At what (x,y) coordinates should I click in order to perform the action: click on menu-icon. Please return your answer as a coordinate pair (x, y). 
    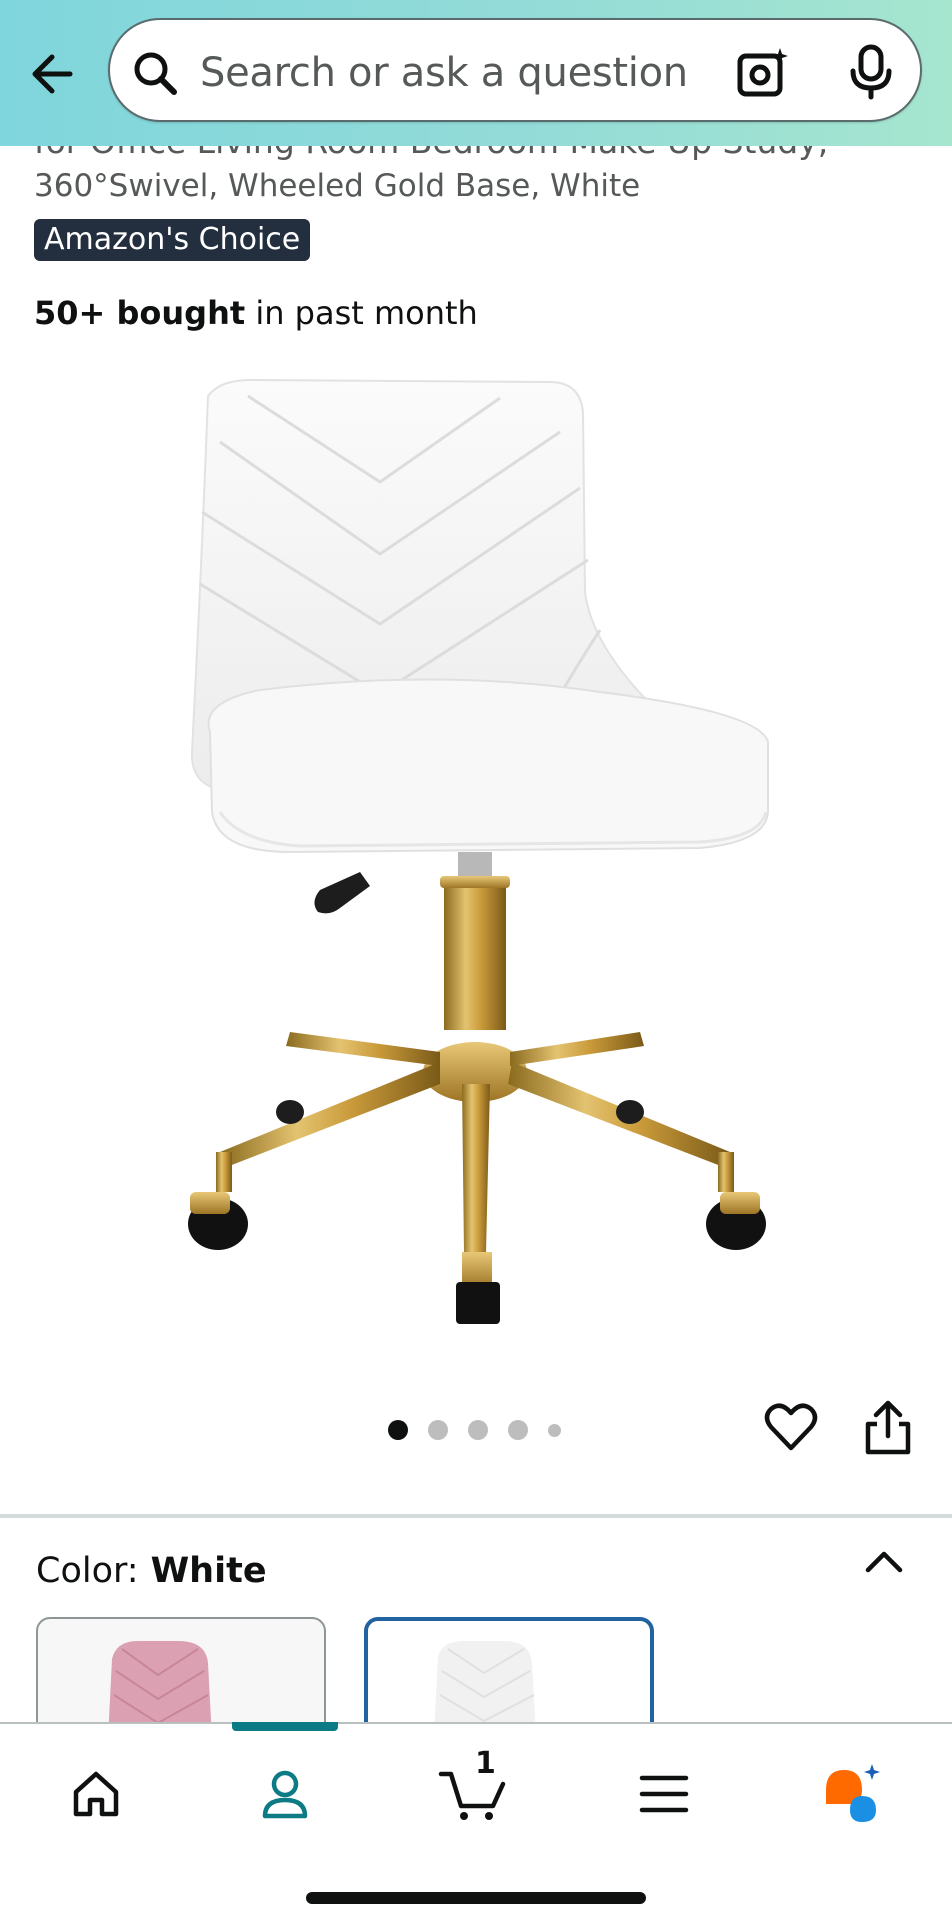
    Looking at the image, I should click on (664, 1794).